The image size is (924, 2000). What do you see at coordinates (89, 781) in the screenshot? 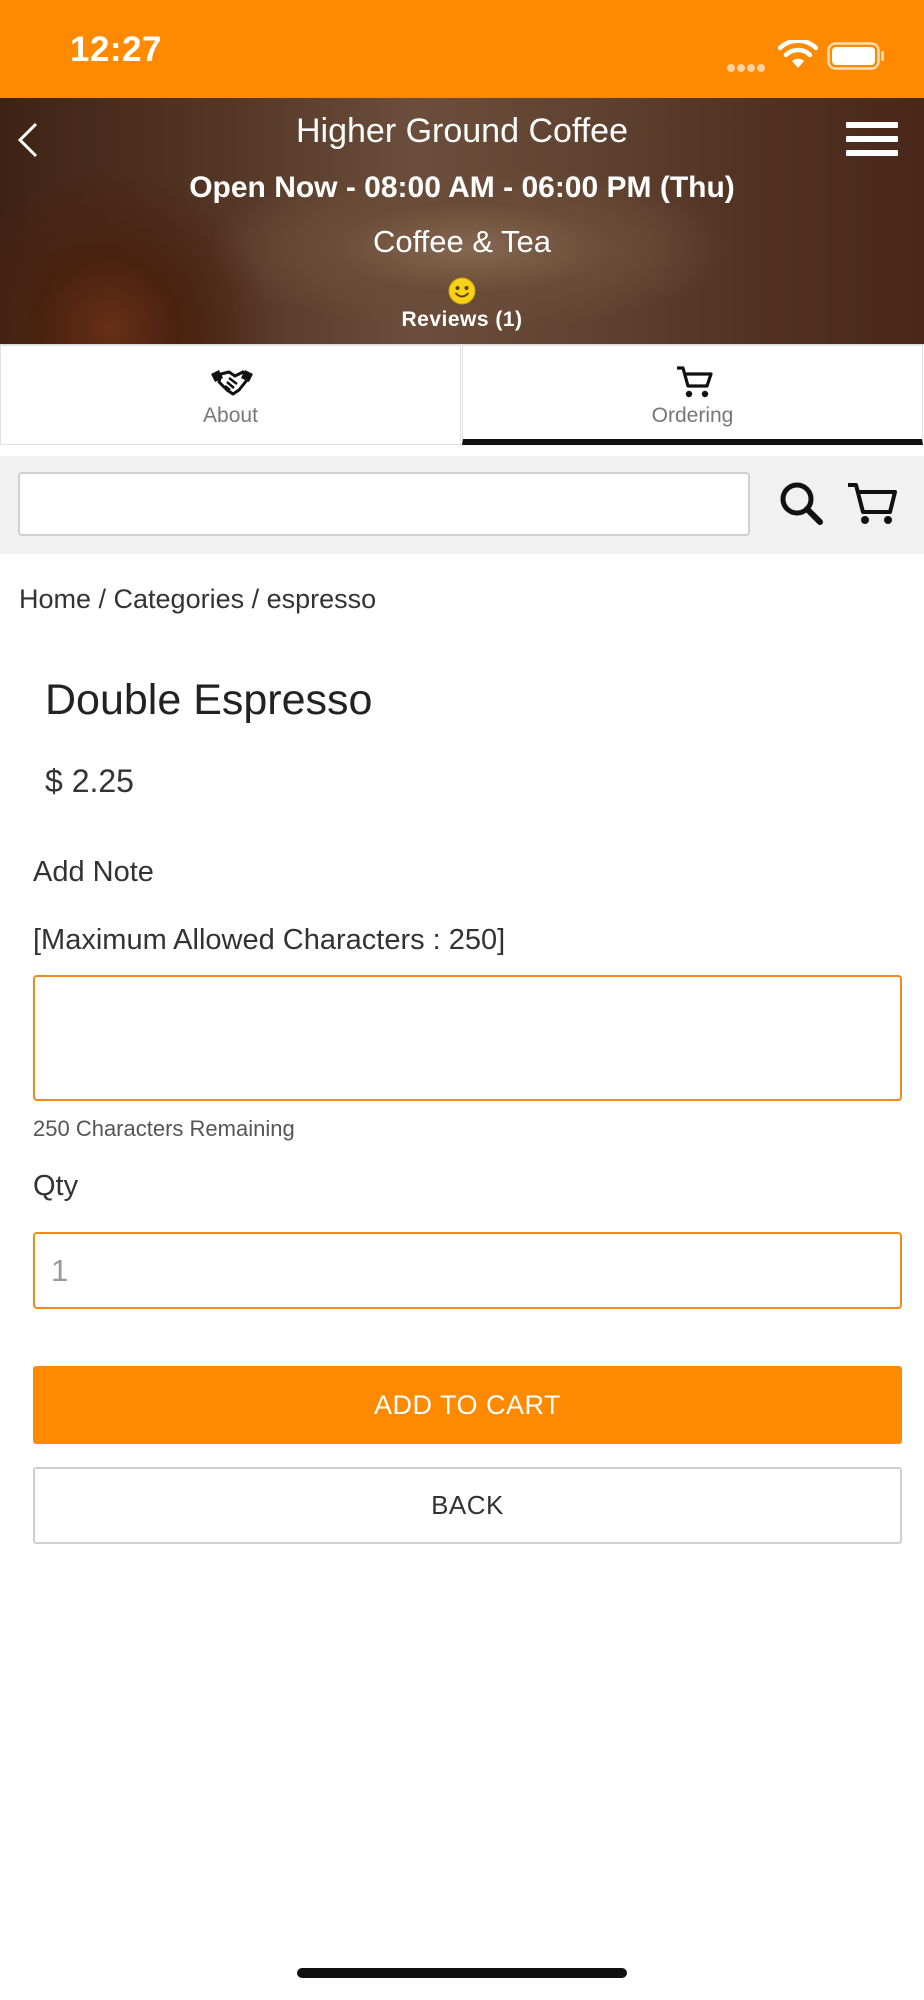
I see `product-price: $ 2.25` at bounding box center [89, 781].